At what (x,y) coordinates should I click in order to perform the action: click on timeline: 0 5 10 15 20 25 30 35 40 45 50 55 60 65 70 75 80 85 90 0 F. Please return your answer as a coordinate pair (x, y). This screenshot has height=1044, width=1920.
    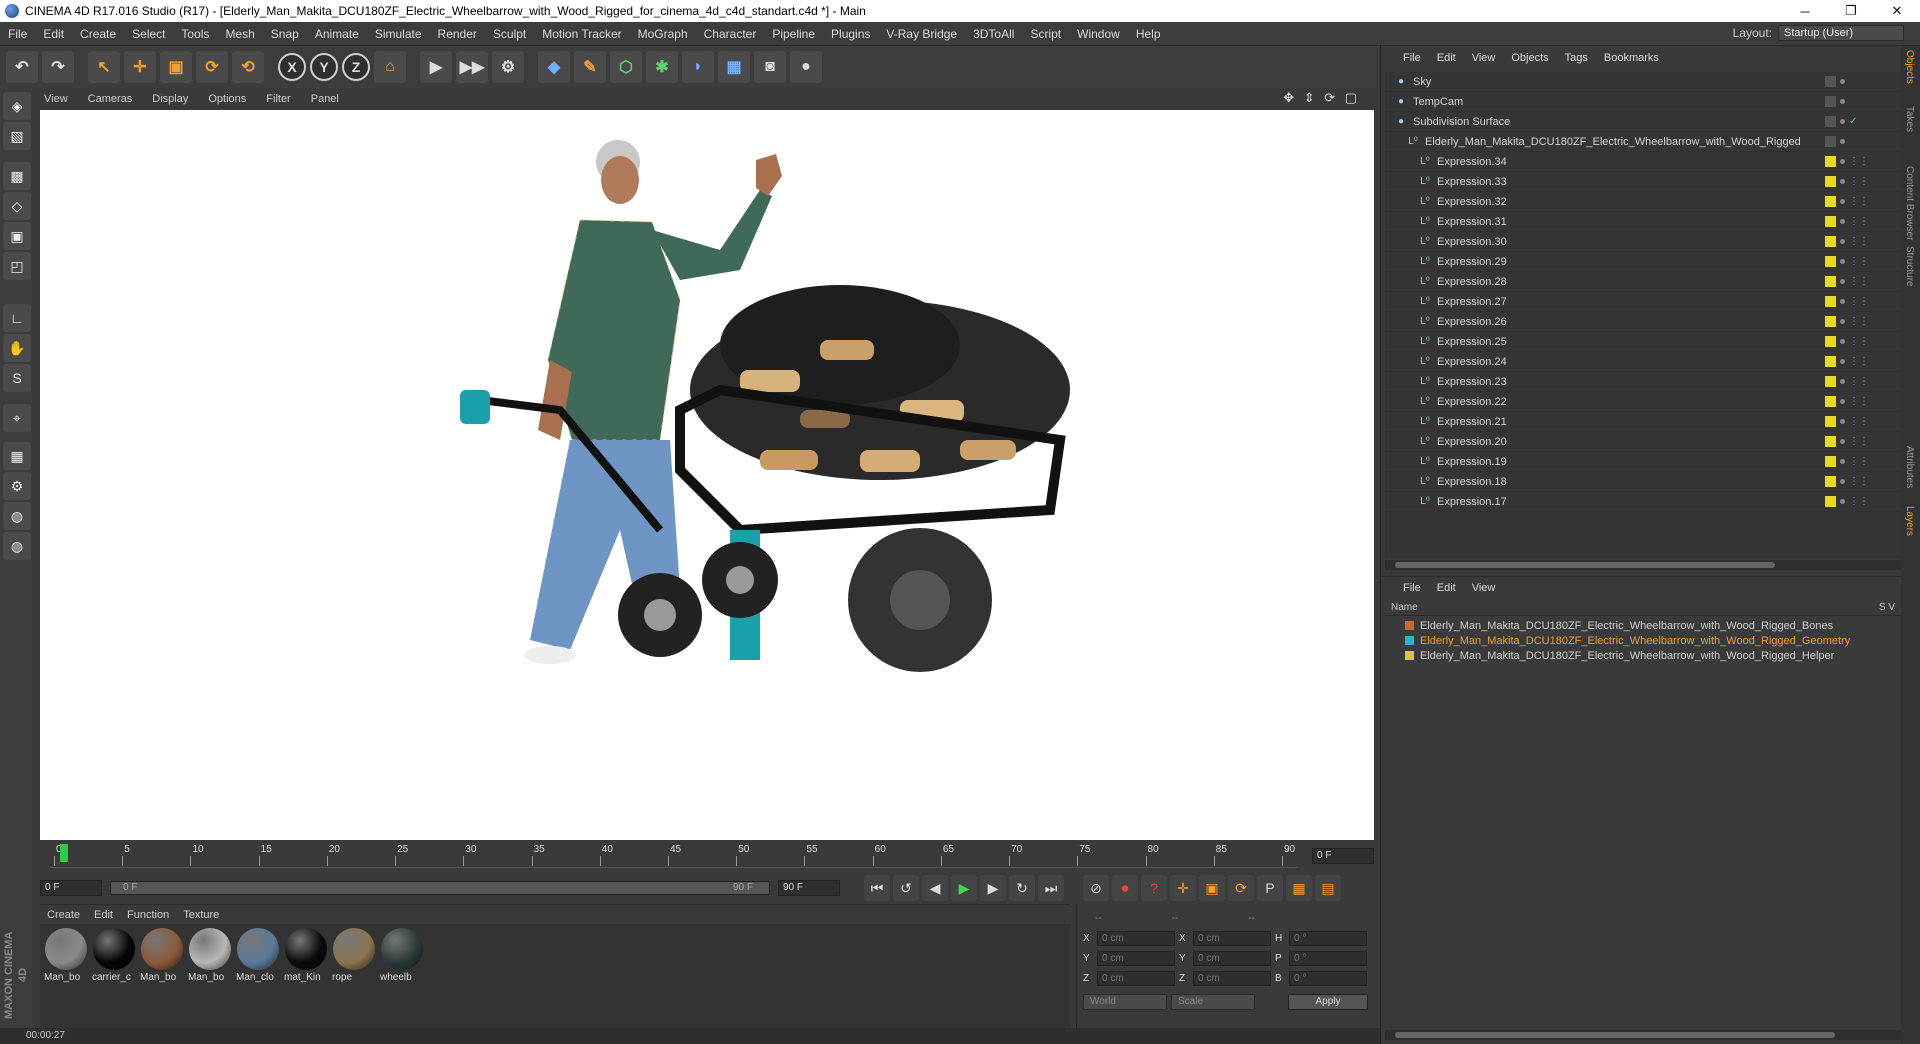
    Looking at the image, I should click on (707, 857).